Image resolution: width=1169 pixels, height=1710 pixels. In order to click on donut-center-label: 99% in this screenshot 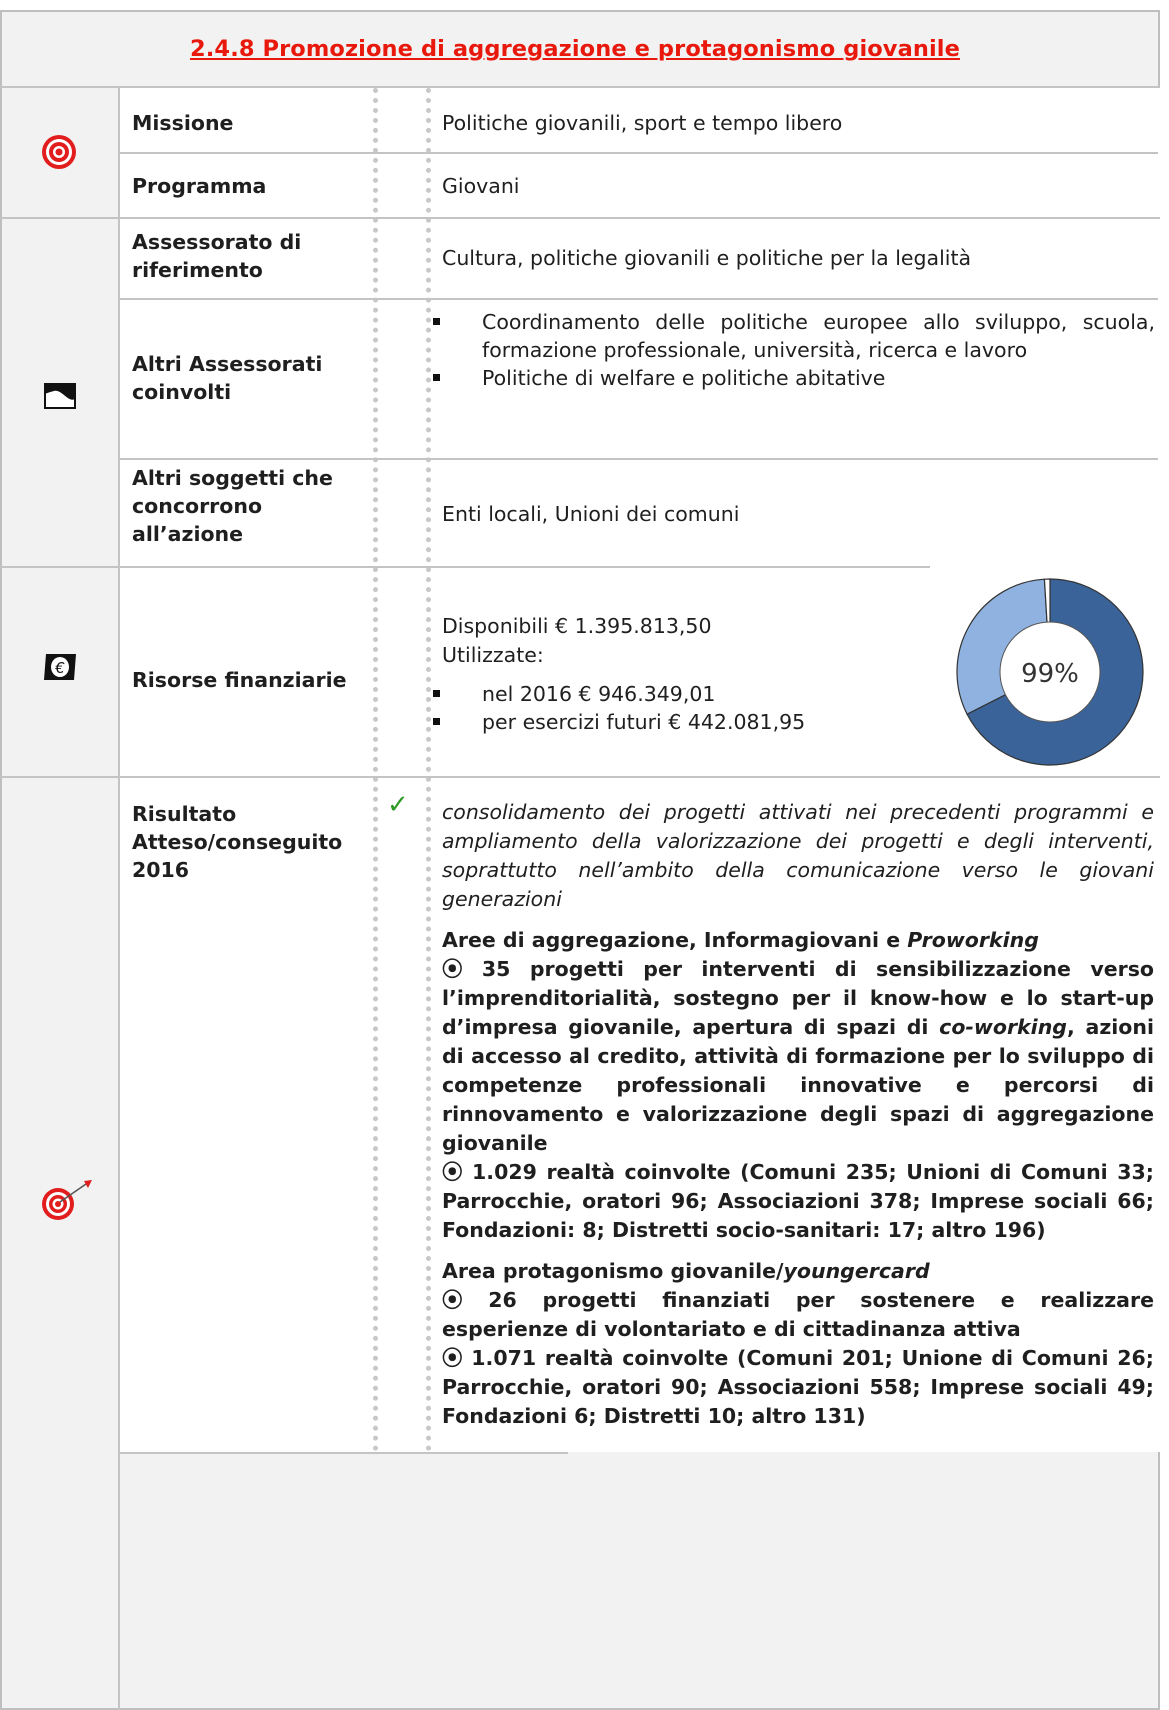, I will do `click(1050, 674)`.